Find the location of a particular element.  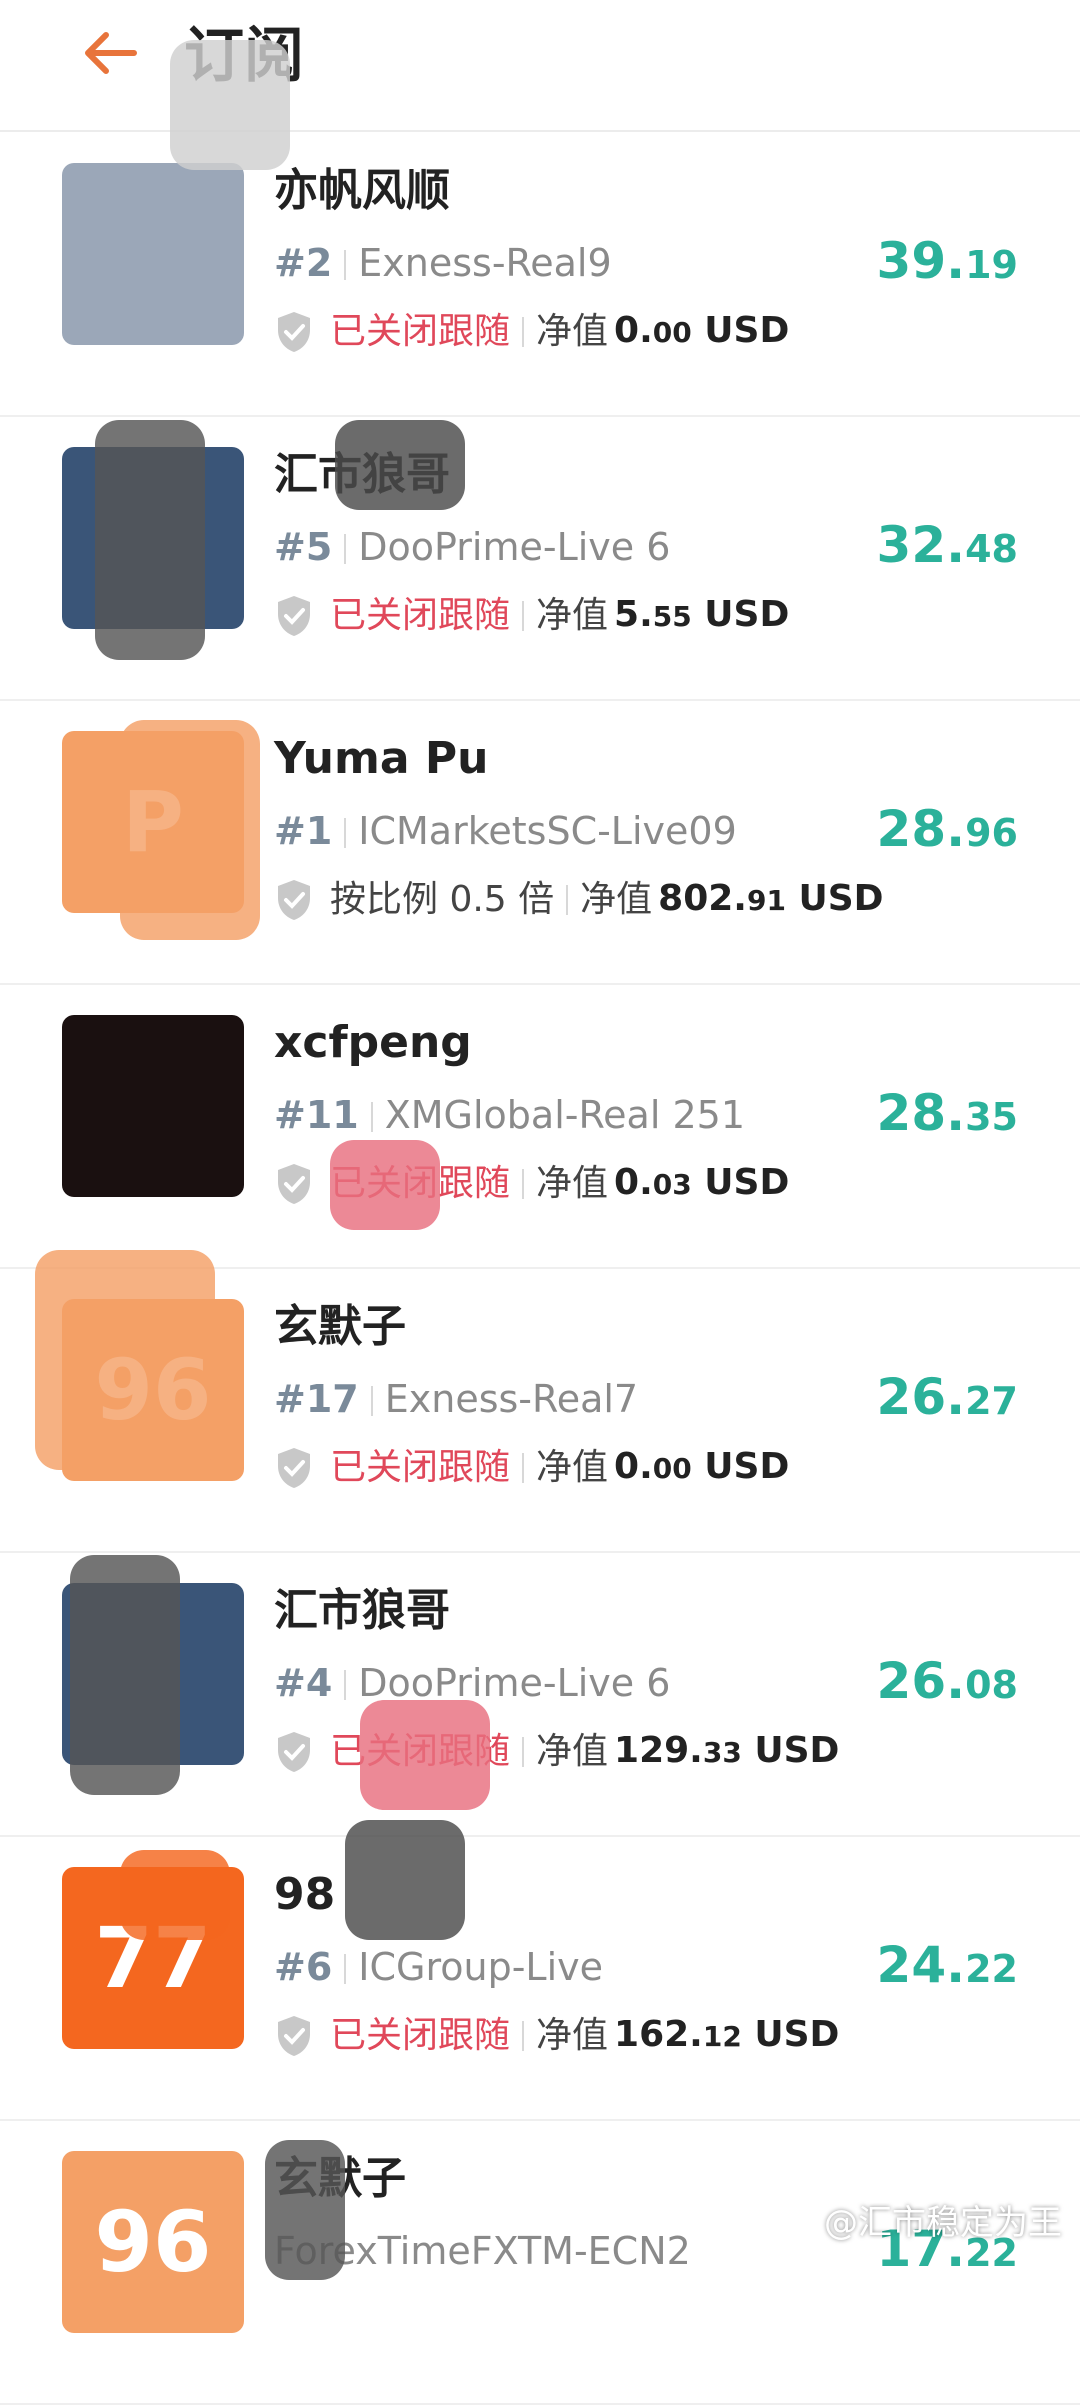

account-line: #5 DooPrime-Live 6 is located at coordinates (472, 547).